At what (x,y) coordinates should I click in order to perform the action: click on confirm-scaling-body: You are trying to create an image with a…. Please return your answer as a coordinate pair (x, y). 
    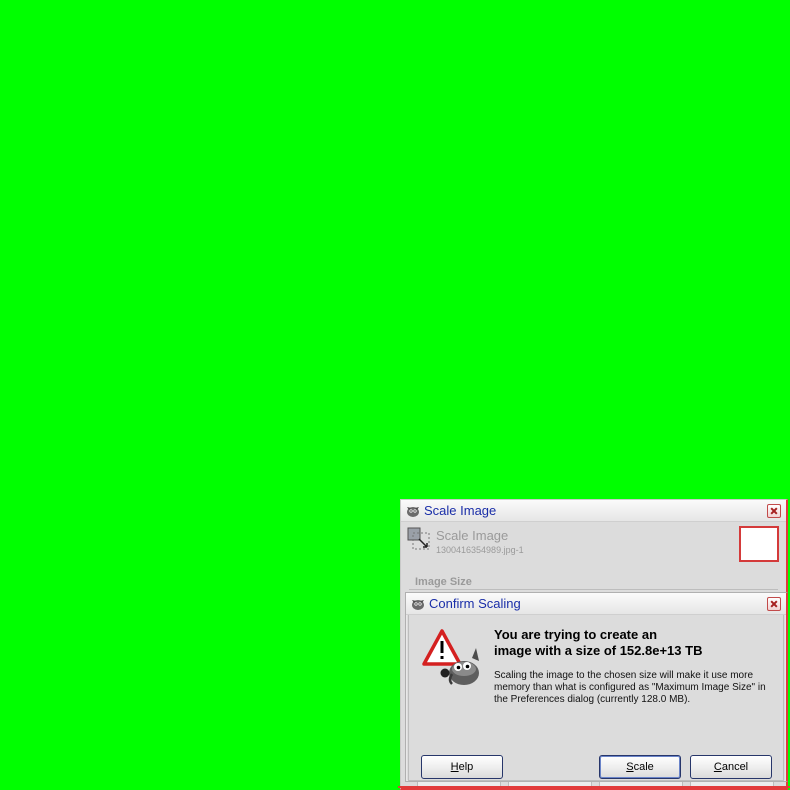
    Looking at the image, I should click on (596, 698).